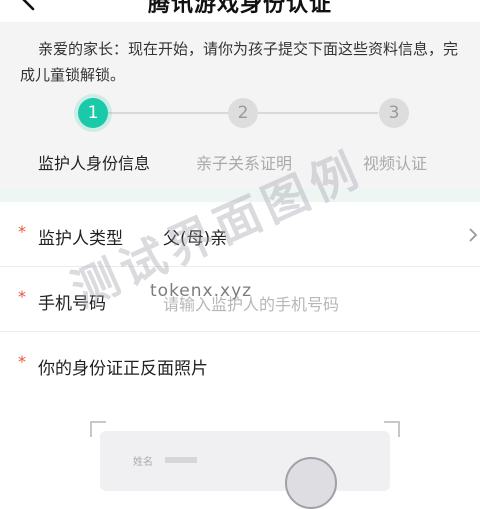 This screenshot has width=480, height=509. What do you see at coordinates (93, 113) in the screenshot?
I see `step-1-circle: 1` at bounding box center [93, 113].